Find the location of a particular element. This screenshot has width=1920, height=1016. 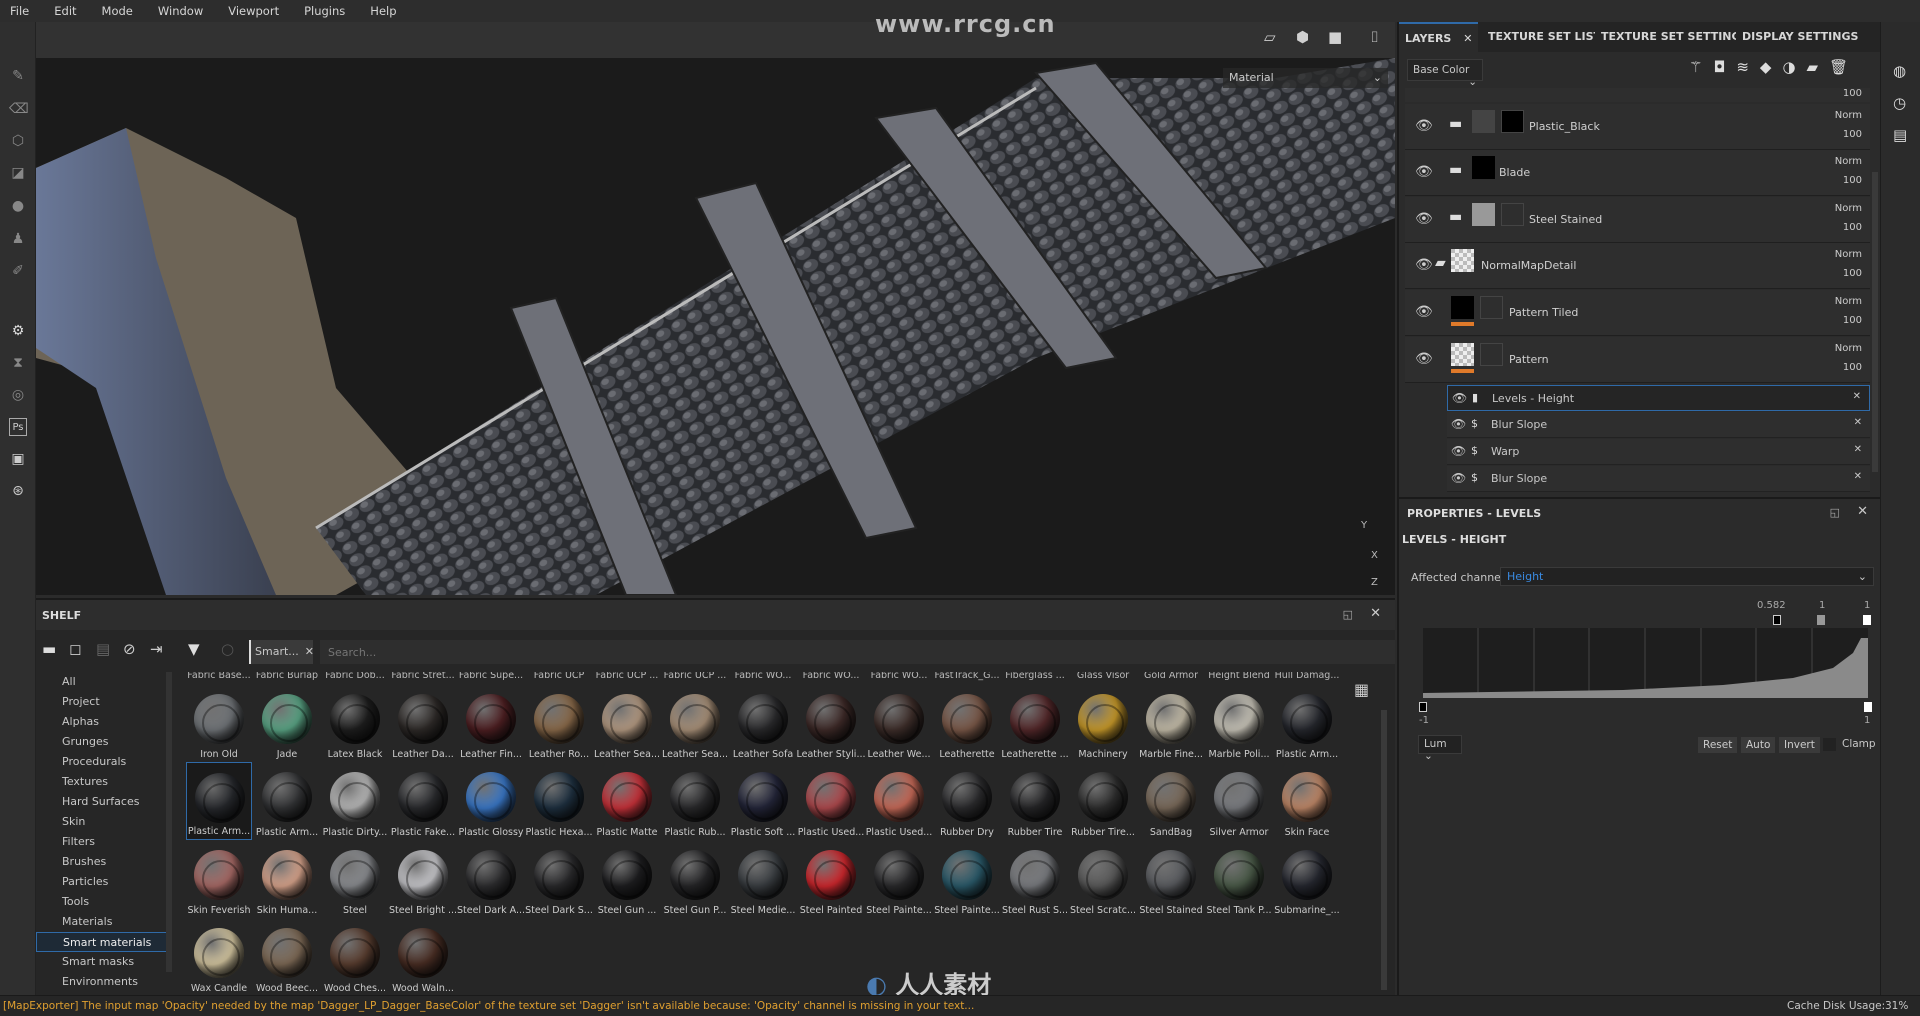

layer-row: 👁 ▬ Blade Norm 100 is located at coordinates (1637, 173).